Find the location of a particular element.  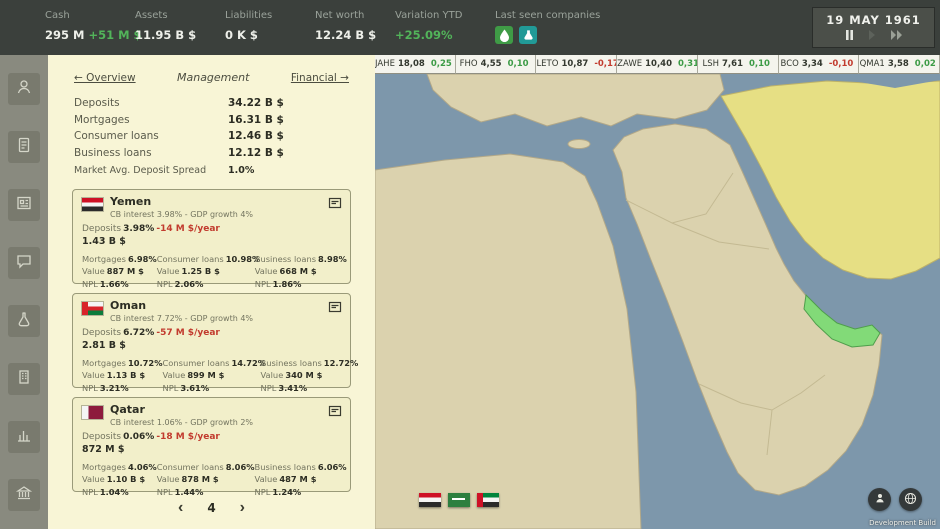

building-icon is located at coordinates (24, 379).